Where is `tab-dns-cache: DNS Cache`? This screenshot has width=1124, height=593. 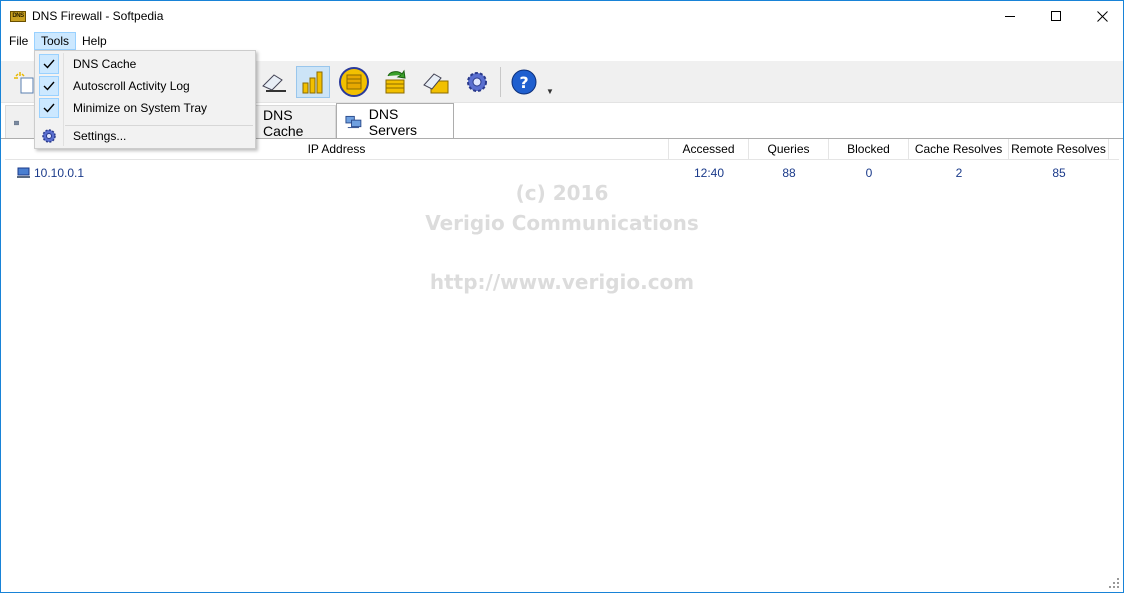 tab-dns-cache: DNS Cache is located at coordinates (295, 122).